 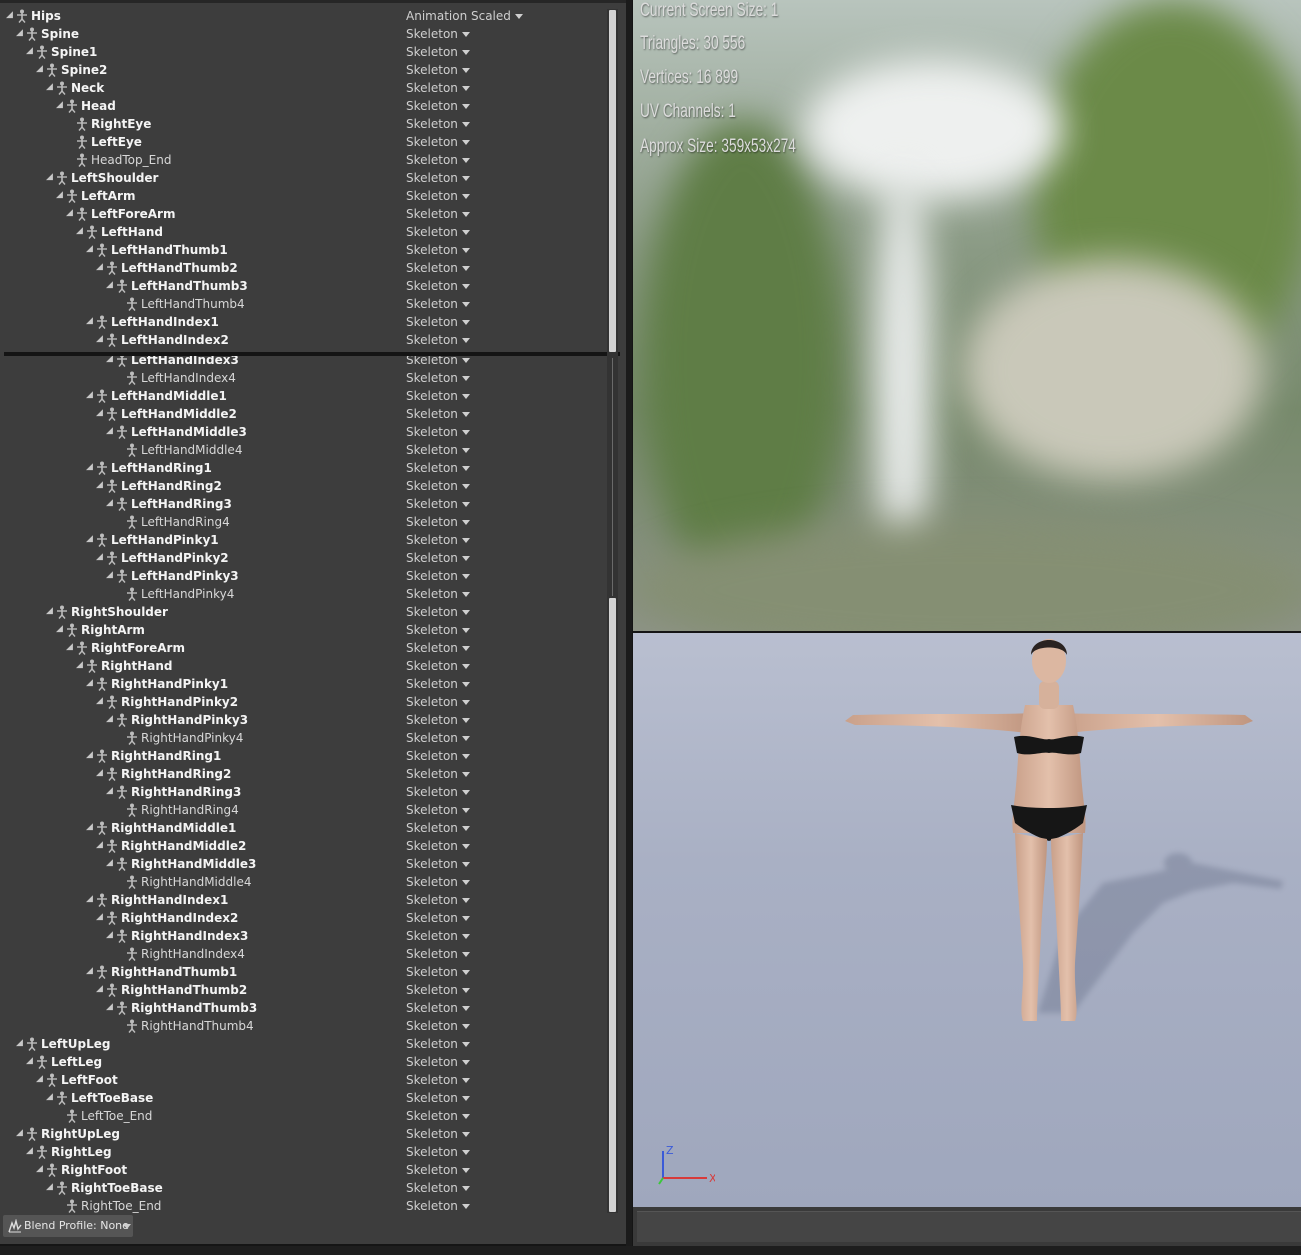 What do you see at coordinates (303, 1116) in the screenshot?
I see `bone-row: LeftToe_End Skeleton` at bounding box center [303, 1116].